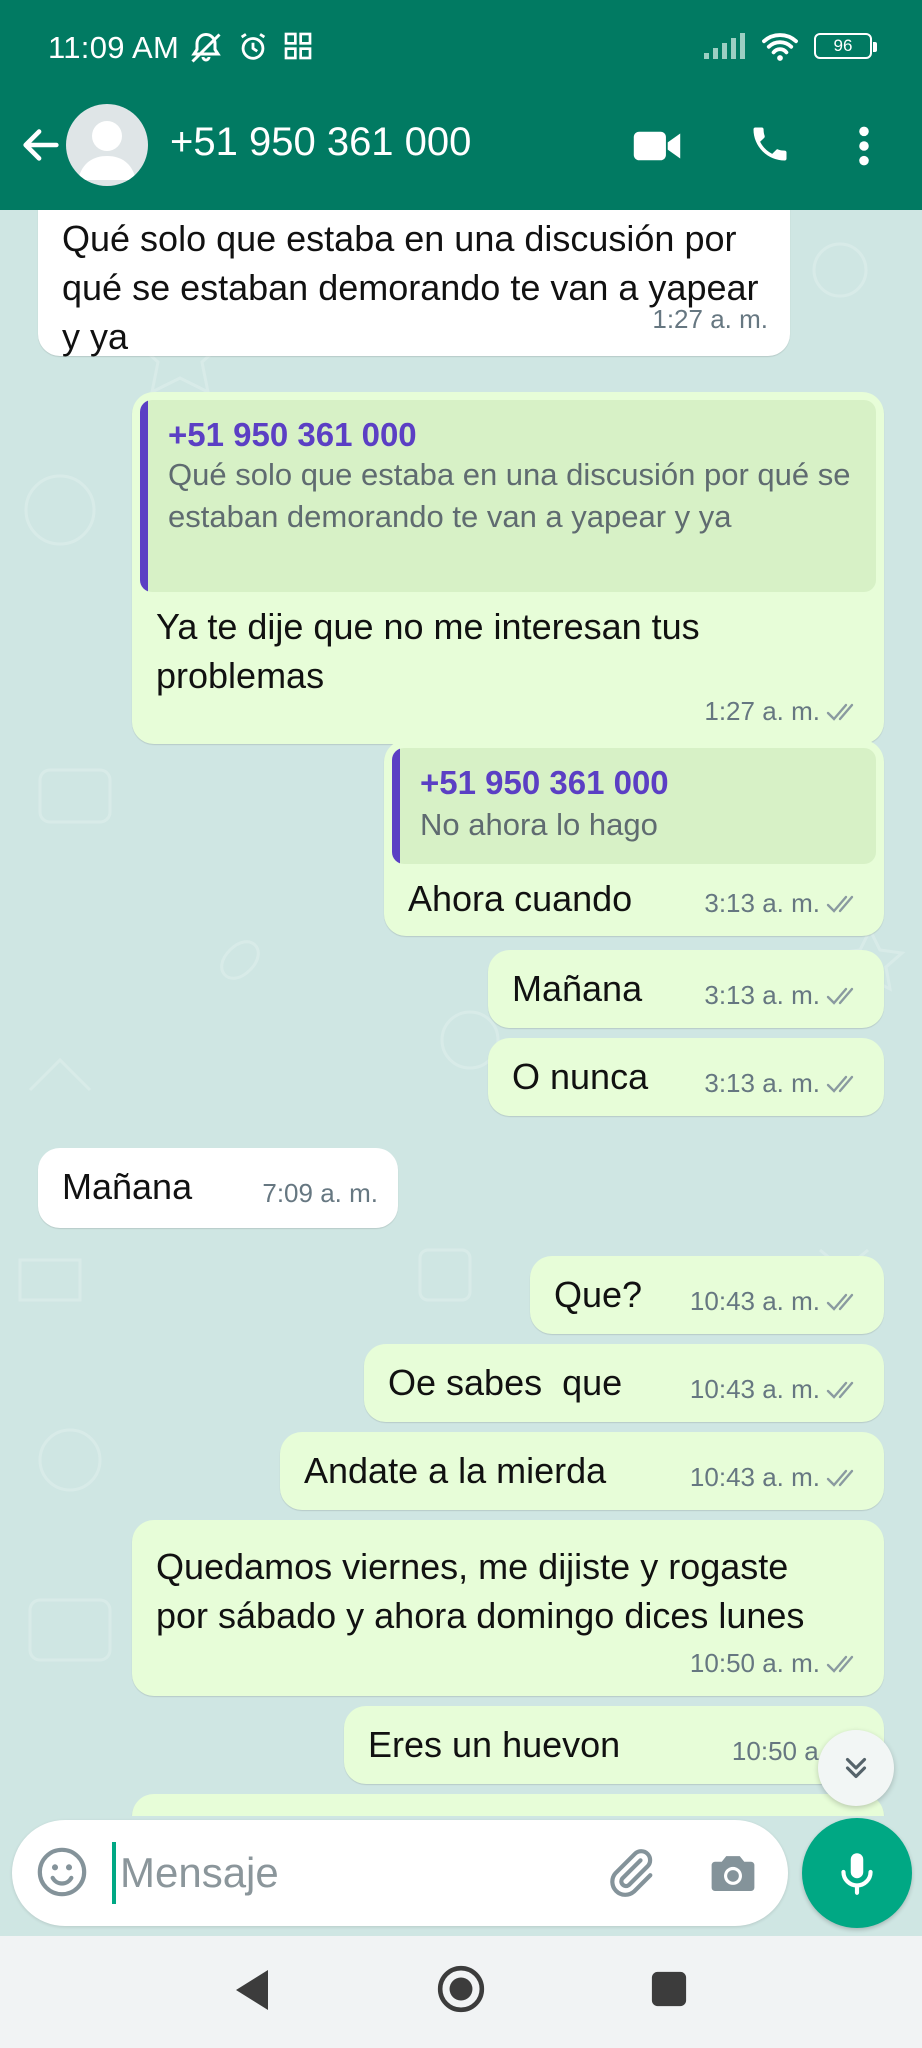 Image resolution: width=922 pixels, height=2048 pixels. I want to click on camera-icon, so click(733, 1873).